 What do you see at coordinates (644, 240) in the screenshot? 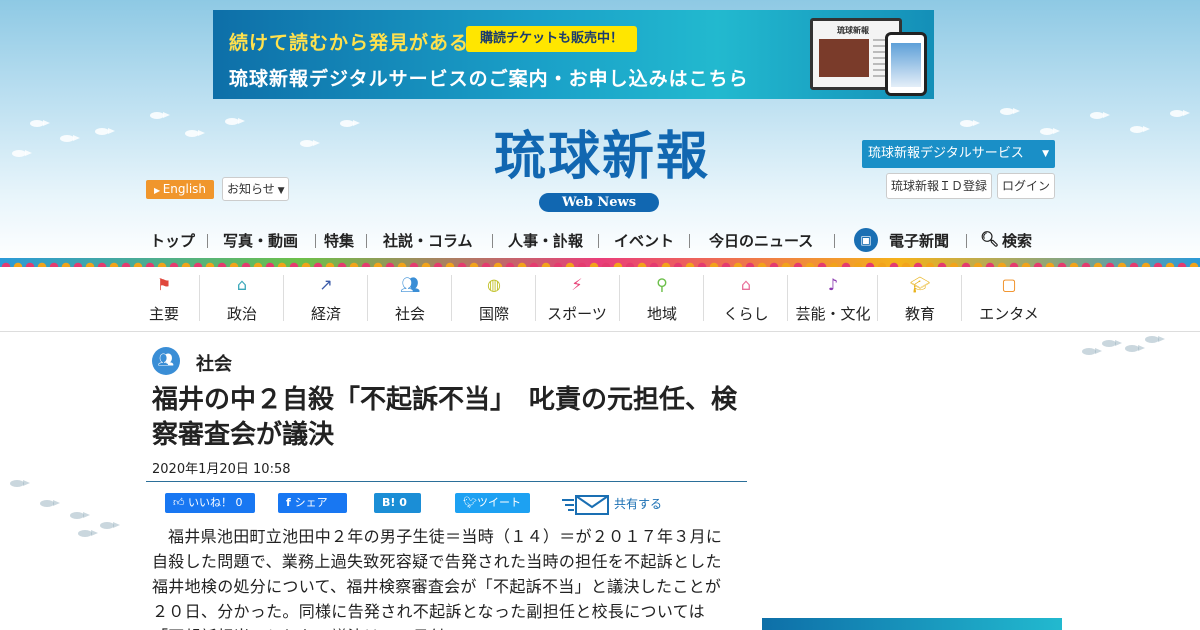
I see `nav-events: イベント` at bounding box center [644, 240].